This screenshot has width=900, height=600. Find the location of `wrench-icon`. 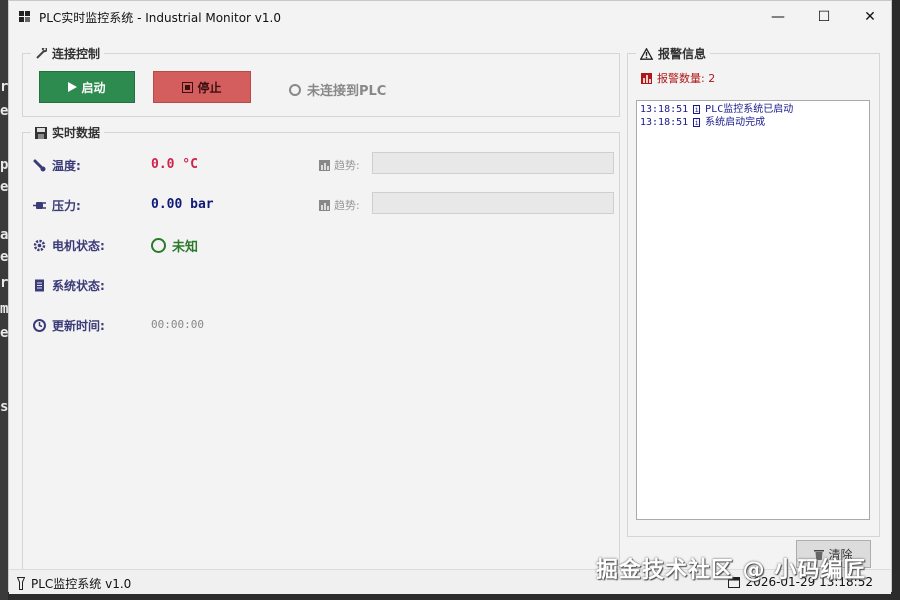

wrench-icon is located at coordinates (41, 53).